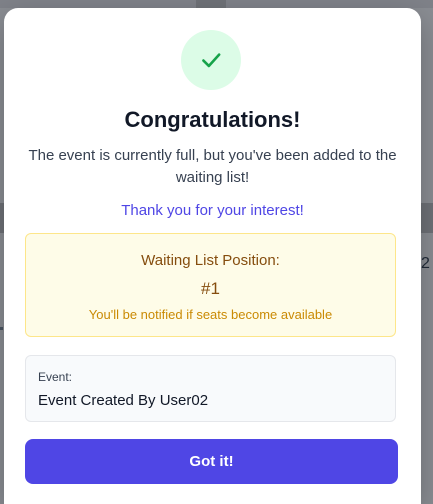  I want to click on waiting-list-position: #1, so click(210, 288).